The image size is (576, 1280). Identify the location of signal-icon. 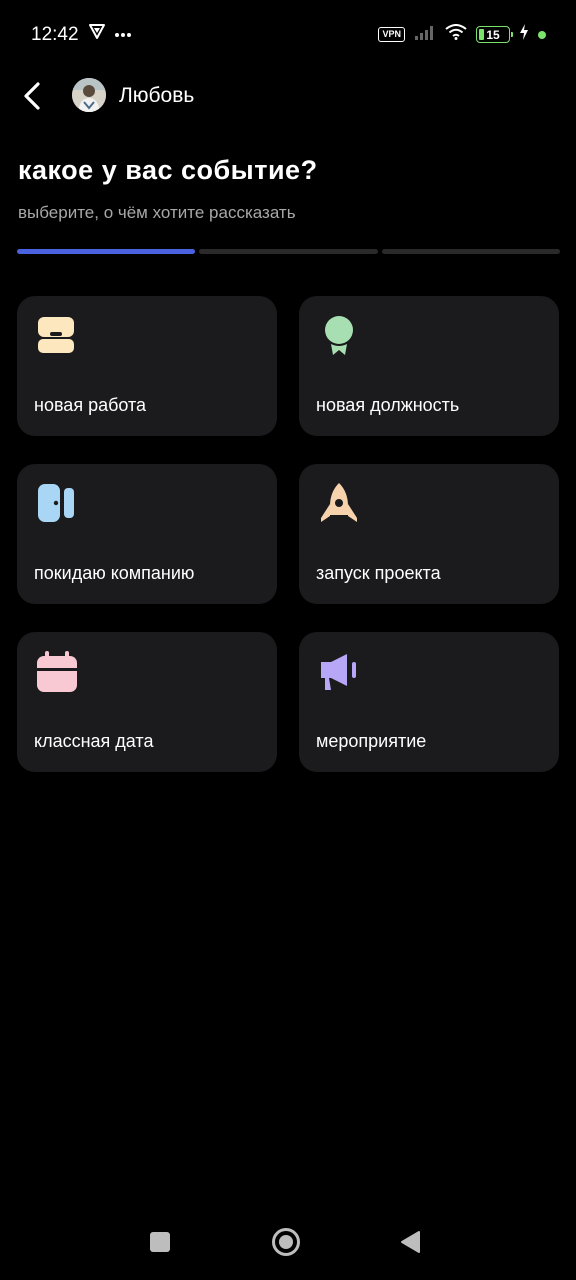
(425, 34).